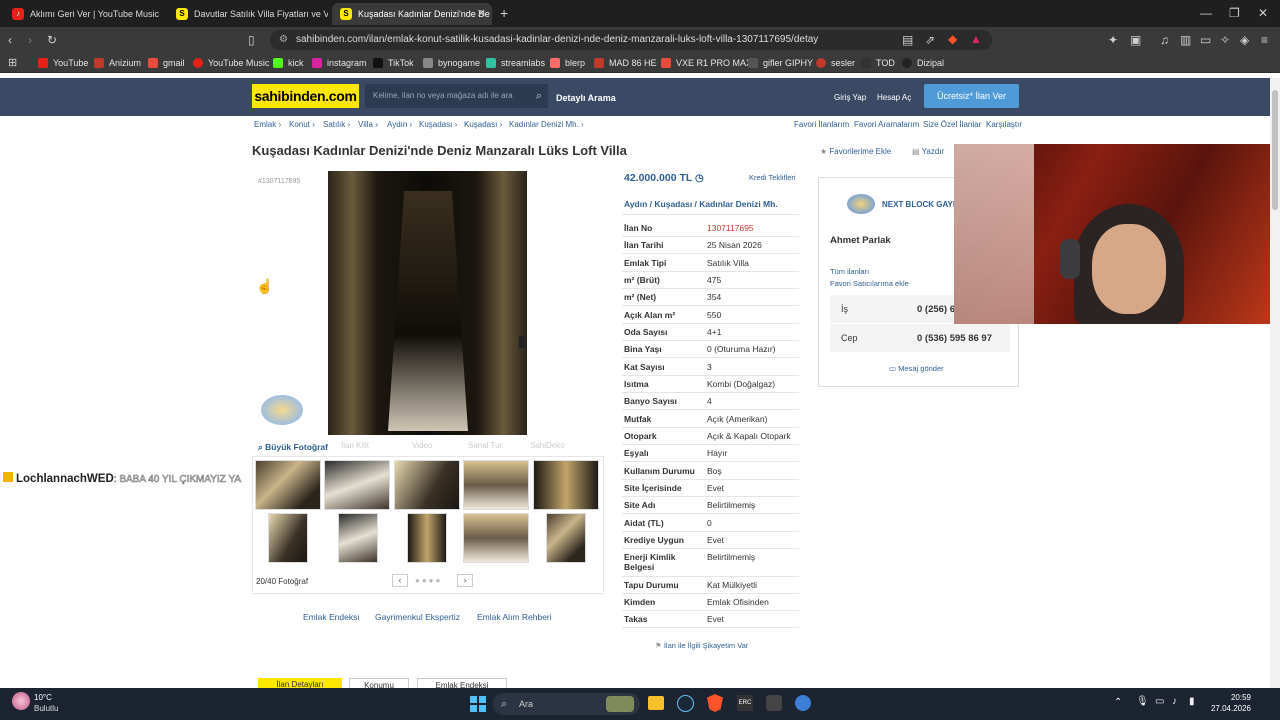  Describe the element at coordinates (166, 63) in the screenshot. I see `bookmark-item: gmail` at that location.